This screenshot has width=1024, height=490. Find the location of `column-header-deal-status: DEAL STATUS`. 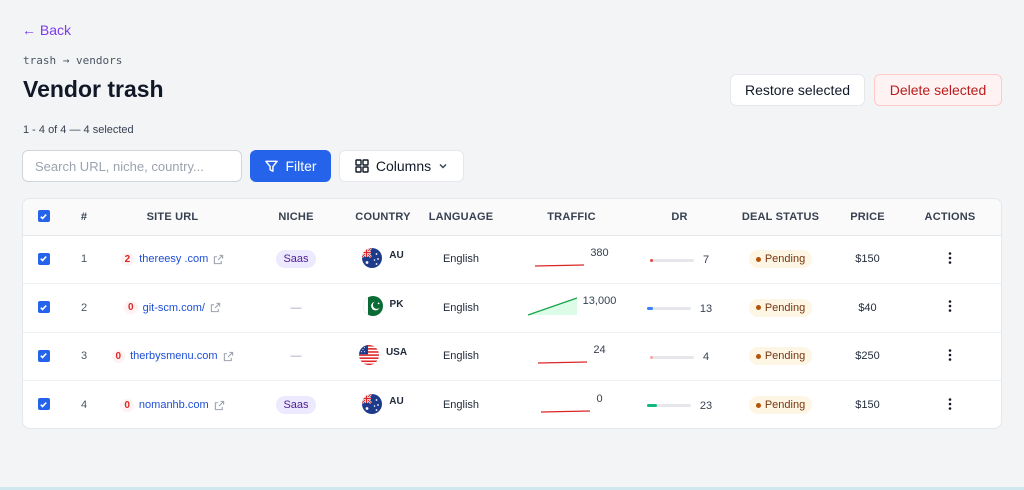

column-header-deal-status: DEAL STATUS is located at coordinates (780, 217).